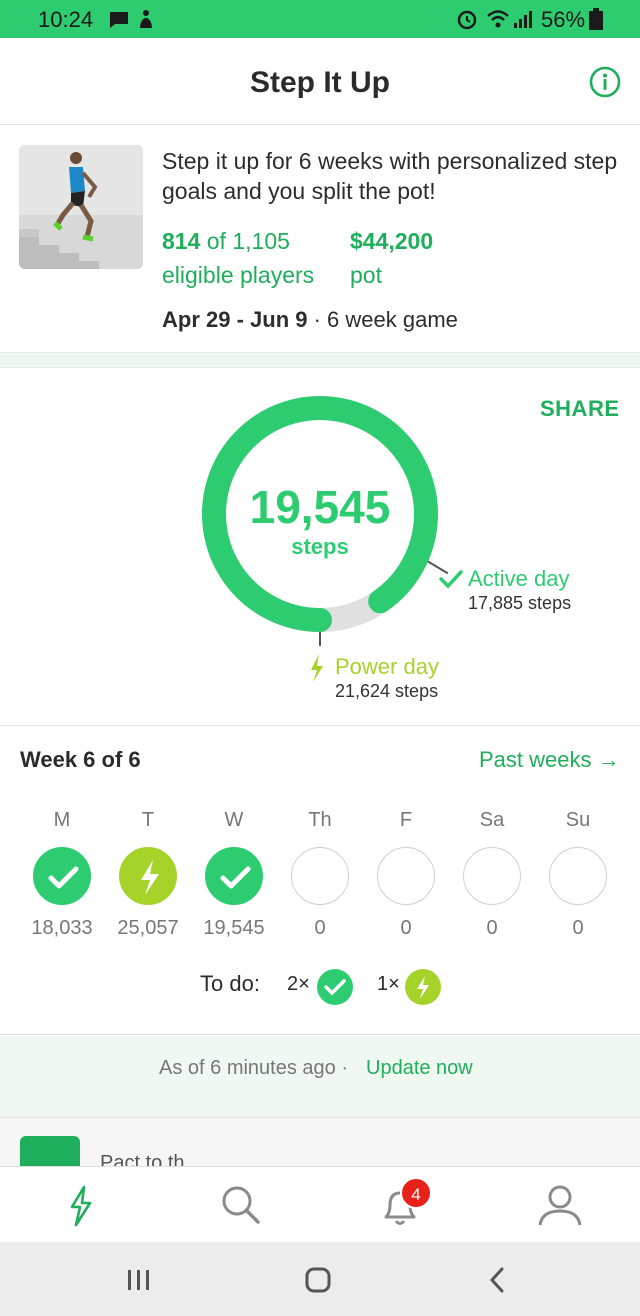 The height and width of the screenshot is (1316, 640). Describe the element at coordinates (216, 241) in the screenshot. I see `players-of: of` at that location.